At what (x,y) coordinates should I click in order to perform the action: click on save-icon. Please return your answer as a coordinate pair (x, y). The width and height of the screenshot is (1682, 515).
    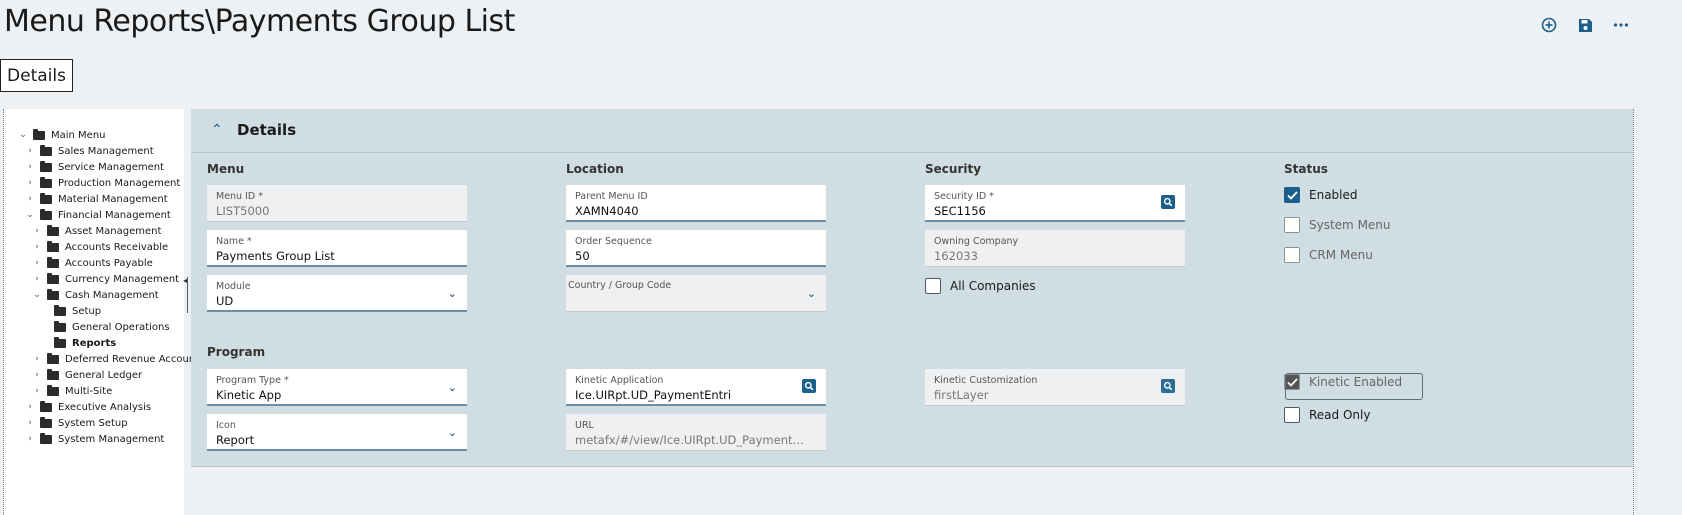
    Looking at the image, I should click on (1585, 25).